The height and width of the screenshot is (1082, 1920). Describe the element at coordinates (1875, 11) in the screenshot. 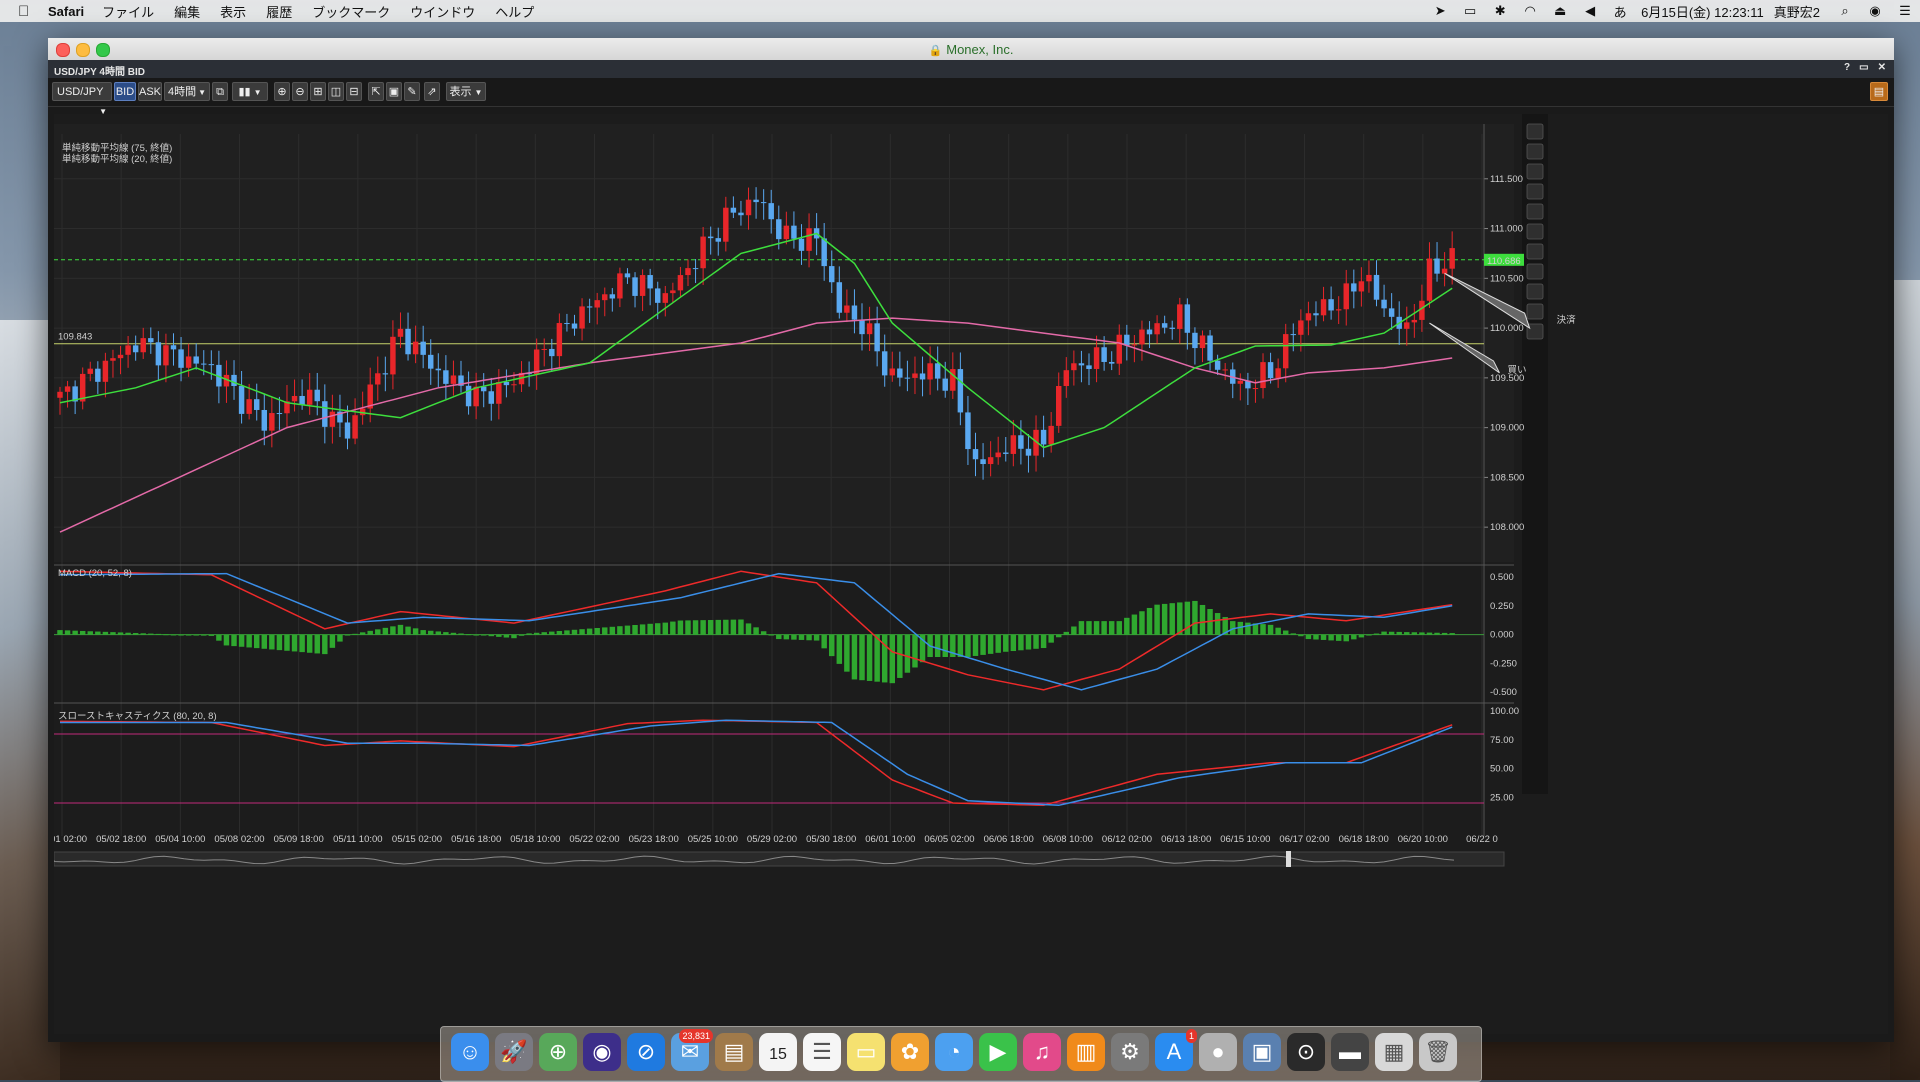

I see `siri-icon: ◉` at that location.